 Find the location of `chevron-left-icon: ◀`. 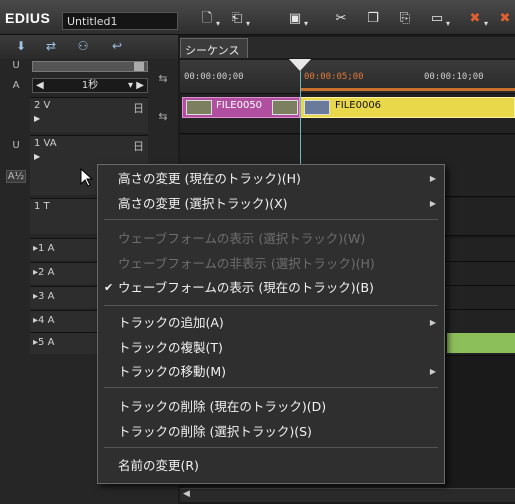

chevron-left-icon: ◀ is located at coordinates (40, 85).